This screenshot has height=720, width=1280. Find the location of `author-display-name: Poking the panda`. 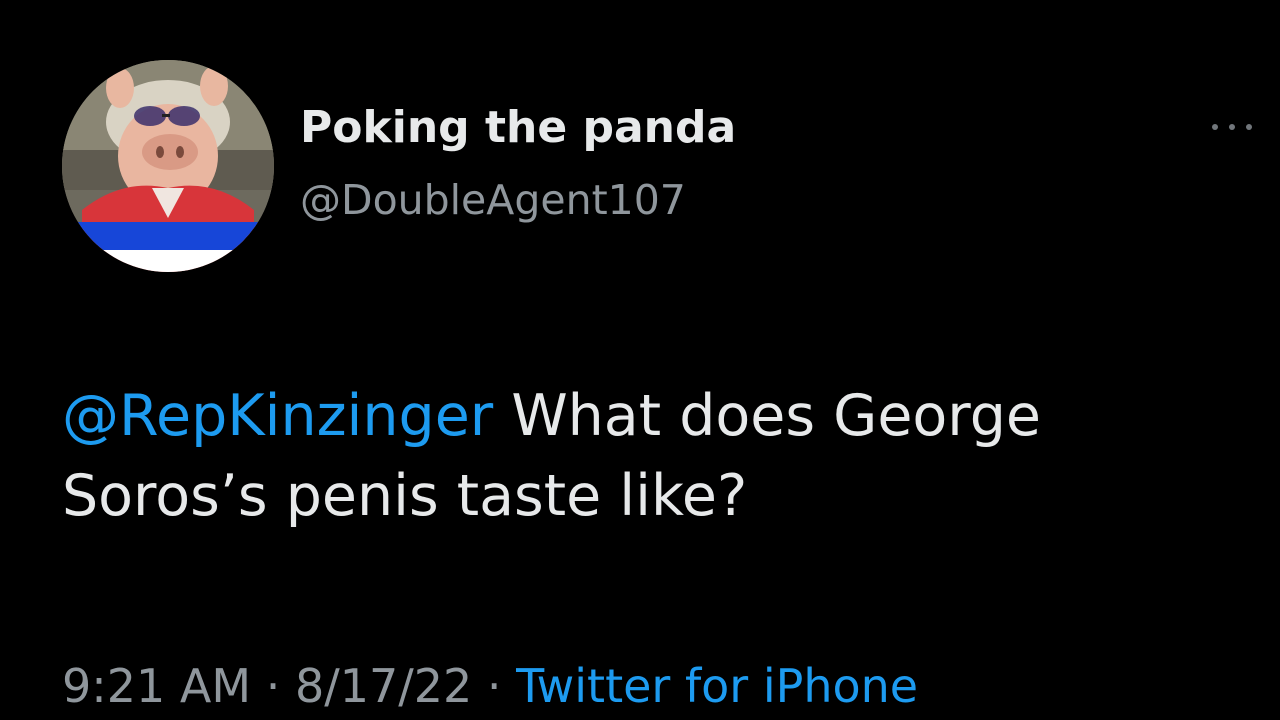

author-display-name: Poking the panda is located at coordinates (518, 128).